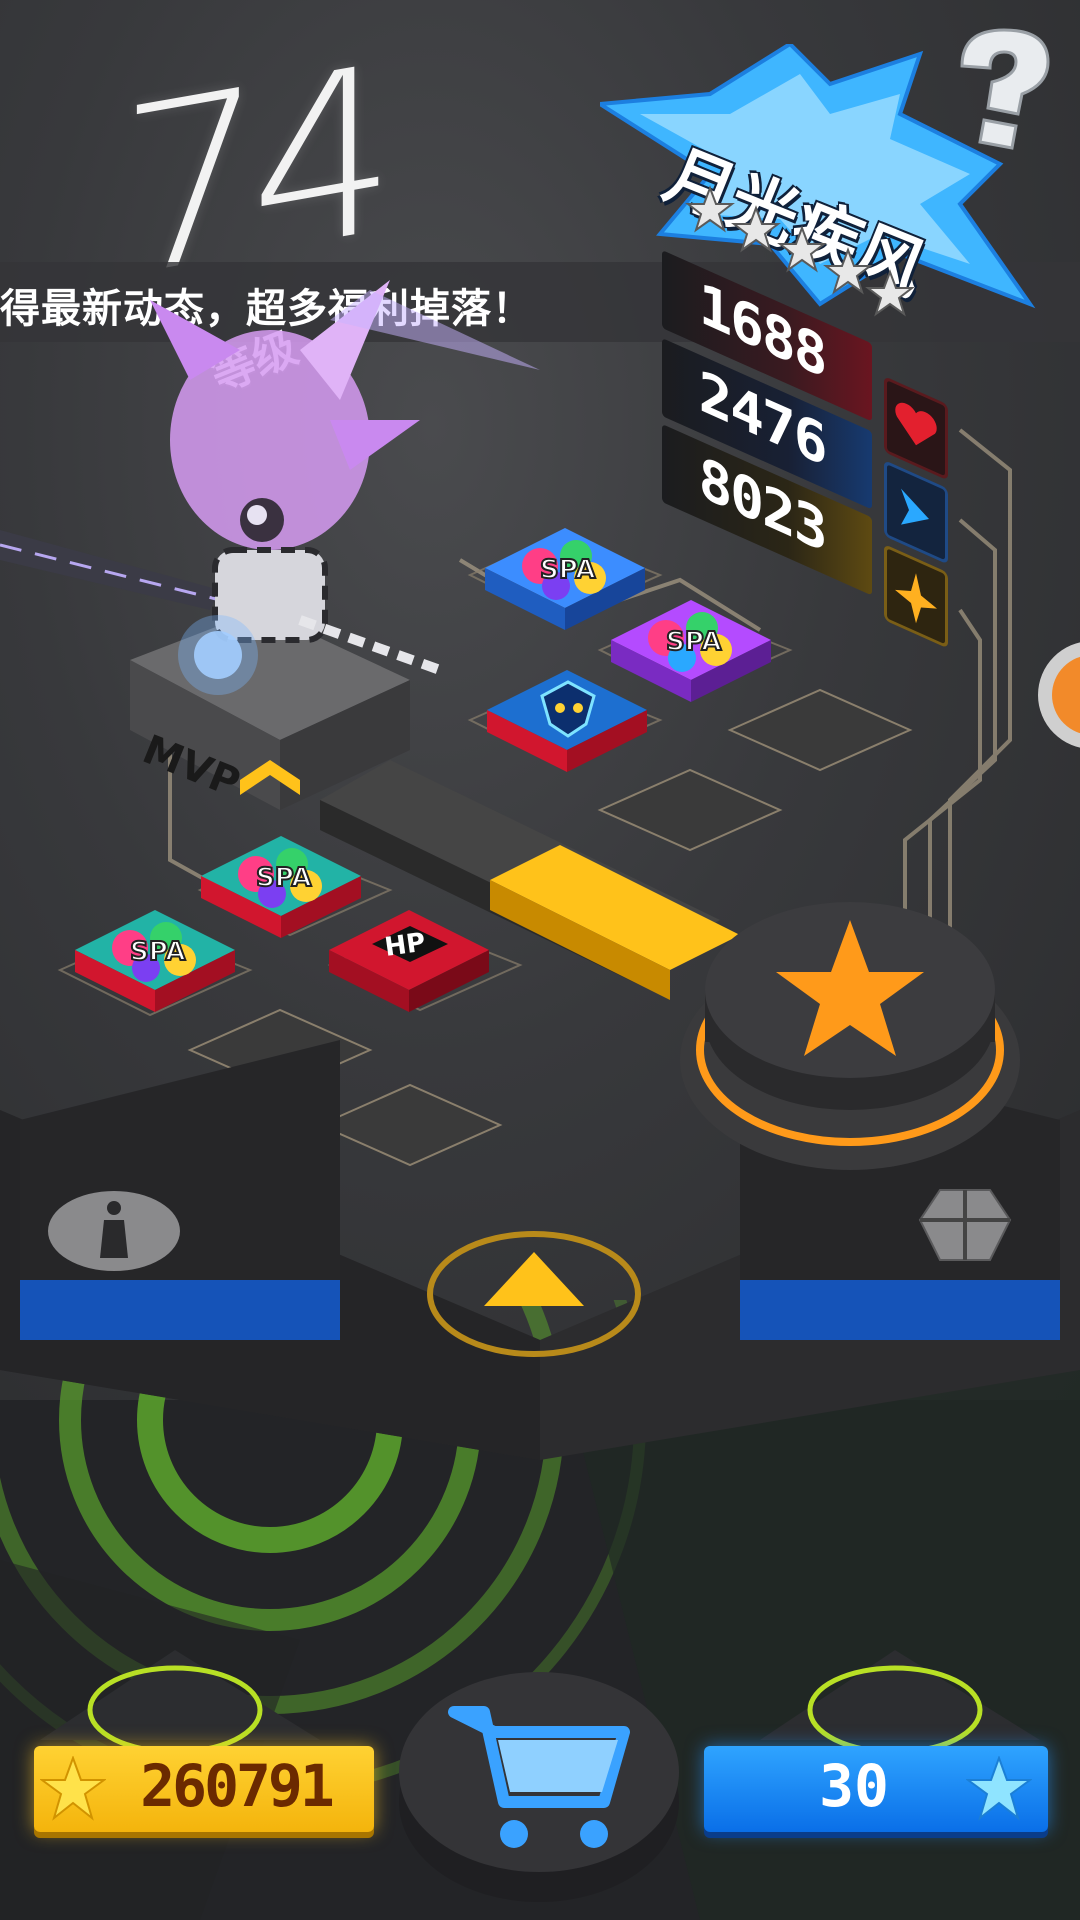 The height and width of the screenshot is (1920, 1080). What do you see at coordinates (1005, 89) in the screenshot?
I see `question-mark-icon` at bounding box center [1005, 89].